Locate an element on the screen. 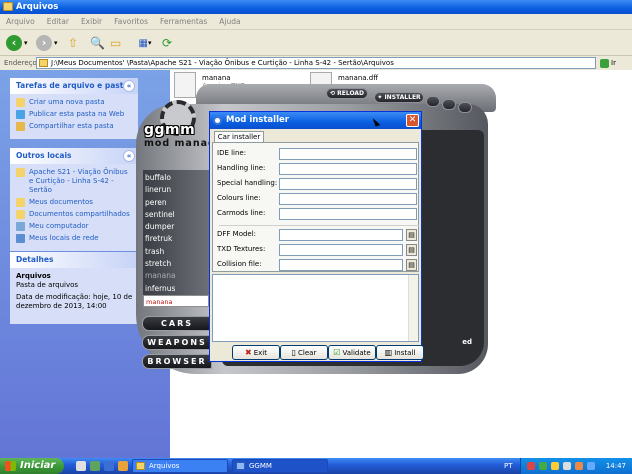 This screenshot has width=632, height=474. colours-line-input is located at coordinates (348, 199).